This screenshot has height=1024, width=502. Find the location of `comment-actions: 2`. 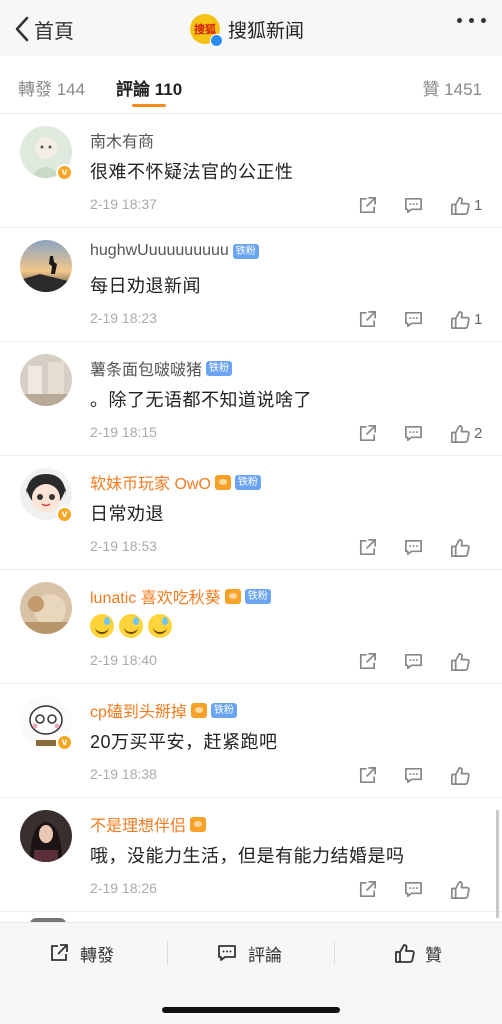

comment-actions: 2 is located at coordinates (408, 433).